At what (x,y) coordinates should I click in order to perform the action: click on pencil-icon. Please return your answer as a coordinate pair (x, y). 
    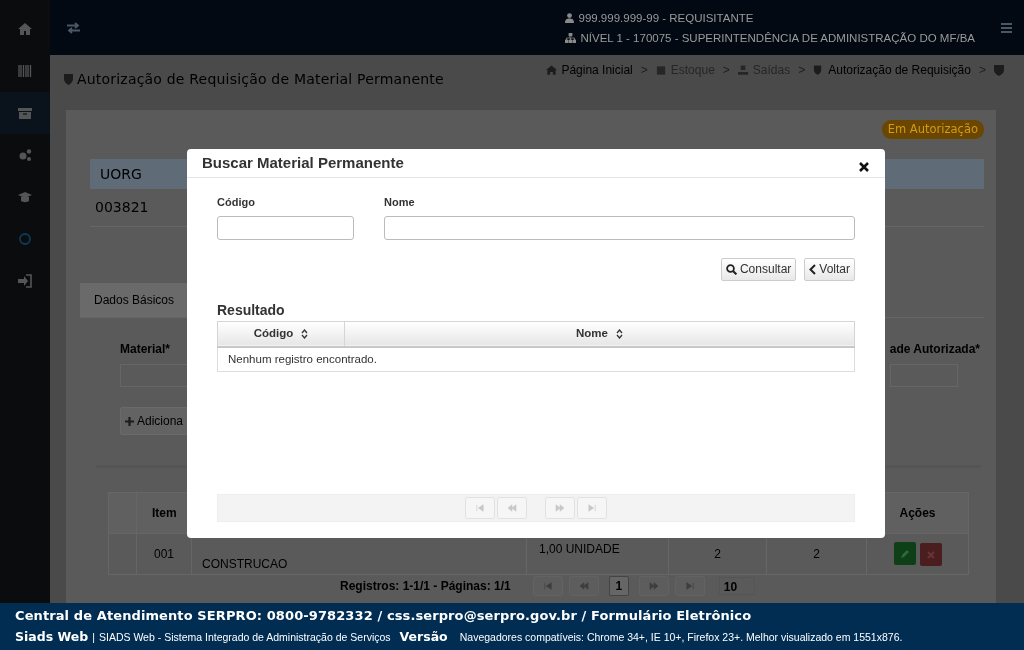
    Looking at the image, I should click on (904, 553).